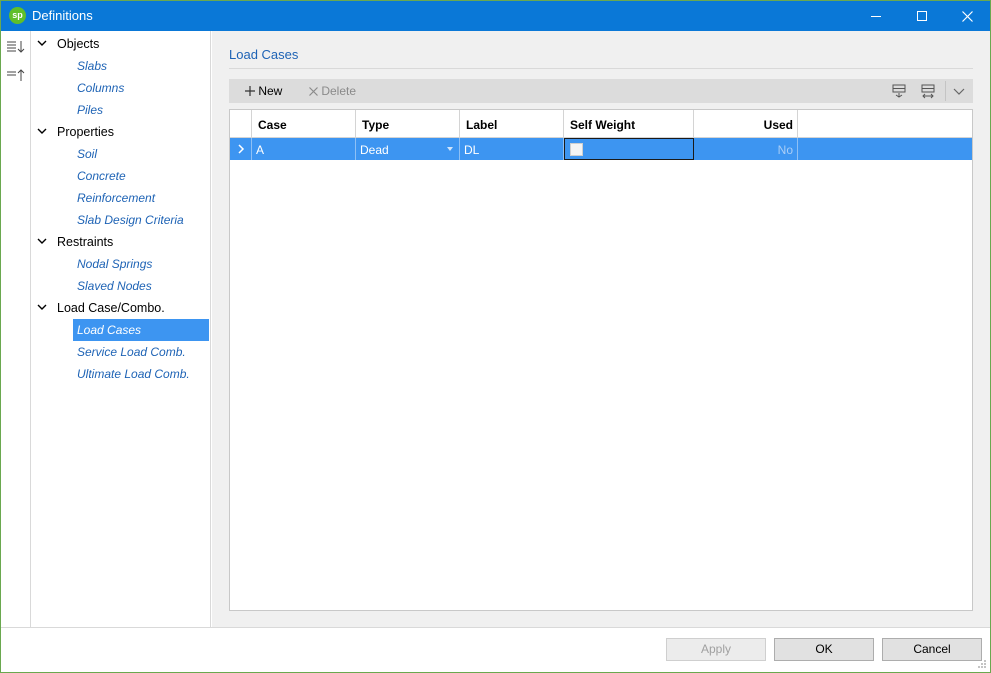 This screenshot has height=673, width=991. I want to click on tree-item-label: Concrete, so click(101, 176).